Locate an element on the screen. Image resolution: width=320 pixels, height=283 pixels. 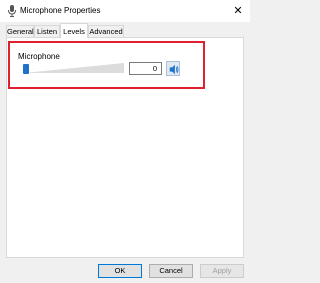
level-slider-thumb is located at coordinates (26, 69).